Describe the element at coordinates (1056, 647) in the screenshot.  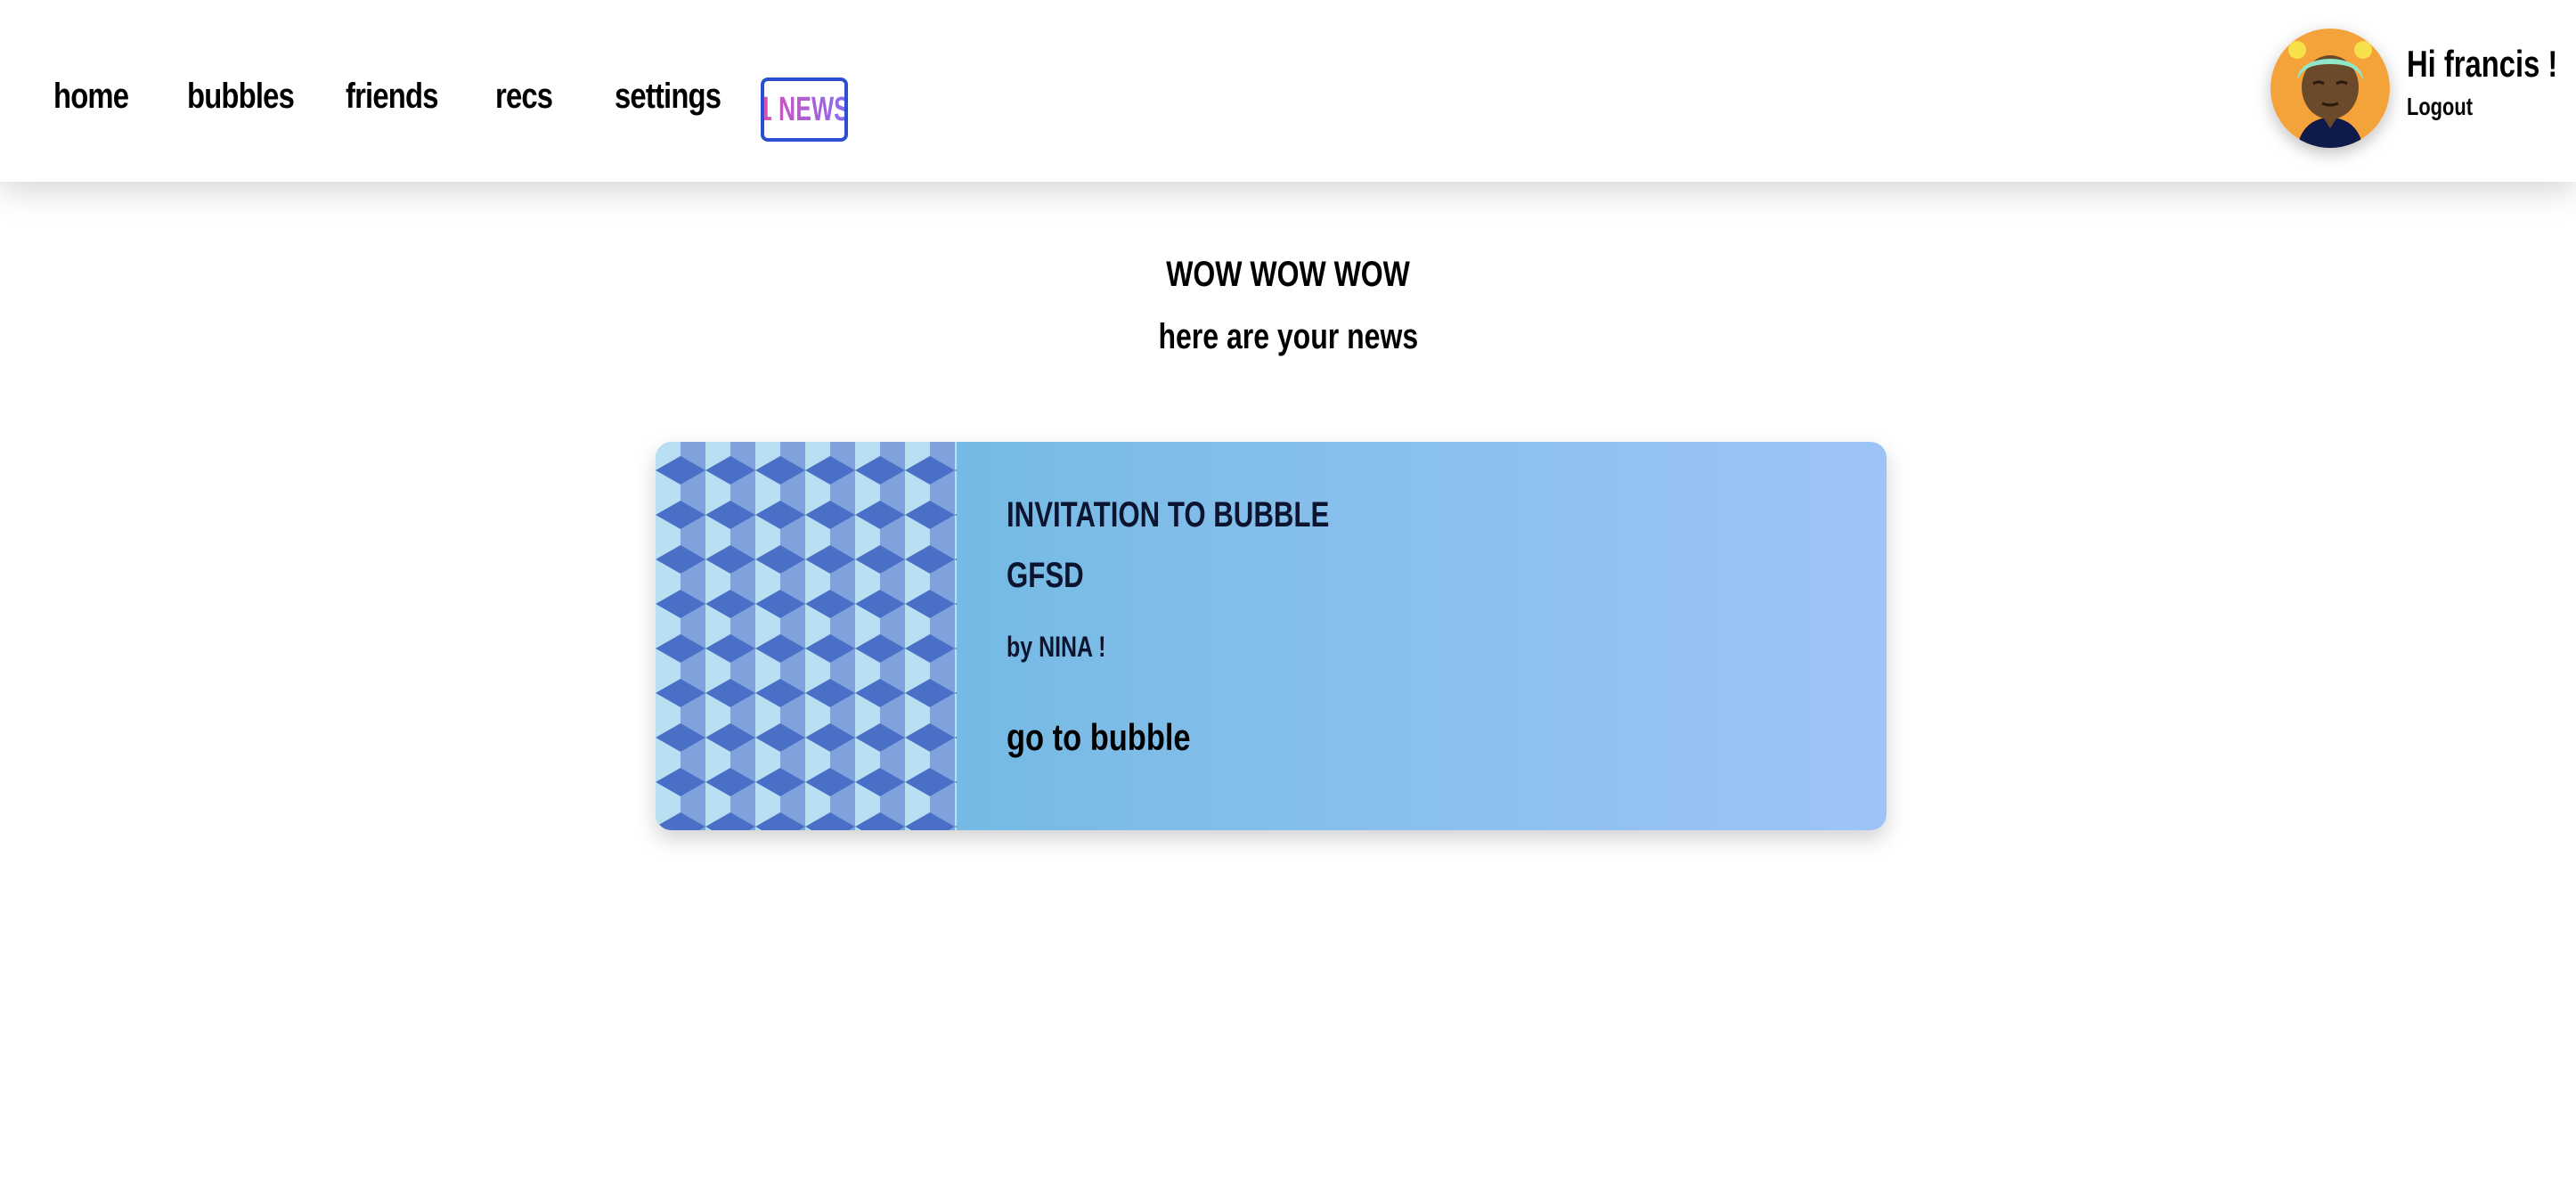
I see `news-card-author: by NINA !` at that location.